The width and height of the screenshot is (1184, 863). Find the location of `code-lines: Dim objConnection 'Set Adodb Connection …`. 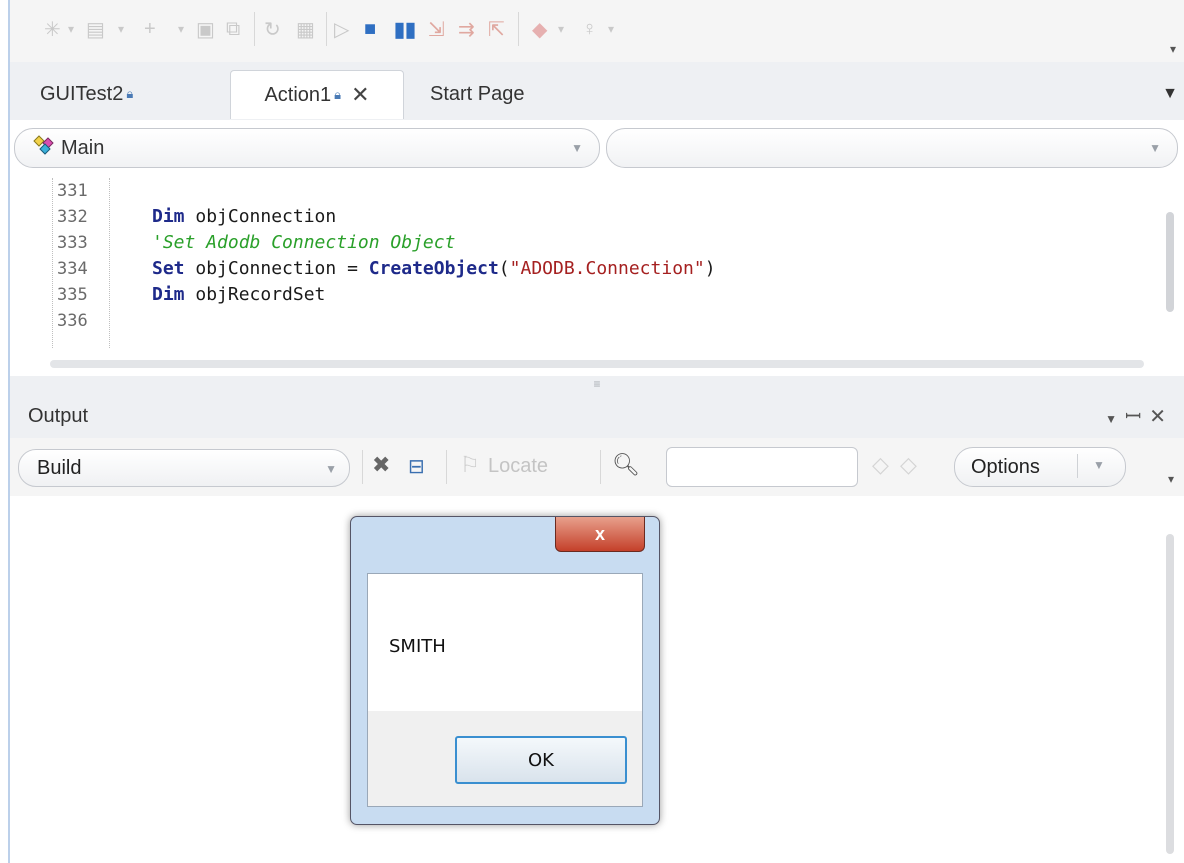

code-lines: Dim objConnection 'Set Adodb Connection … is located at coordinates (434, 256).